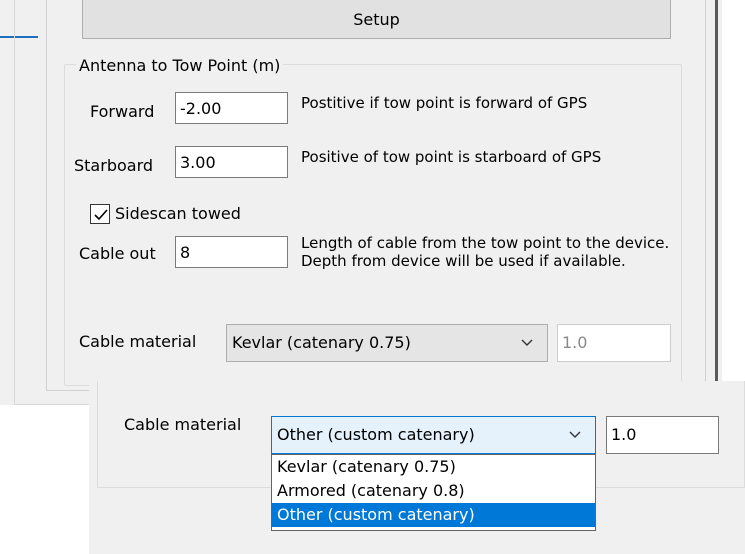 Image resolution: width=745 pixels, height=554 pixels. Describe the element at coordinates (433, 467) in the screenshot. I see `option-kevlar: Kevlar (catenary 0.75)` at that location.